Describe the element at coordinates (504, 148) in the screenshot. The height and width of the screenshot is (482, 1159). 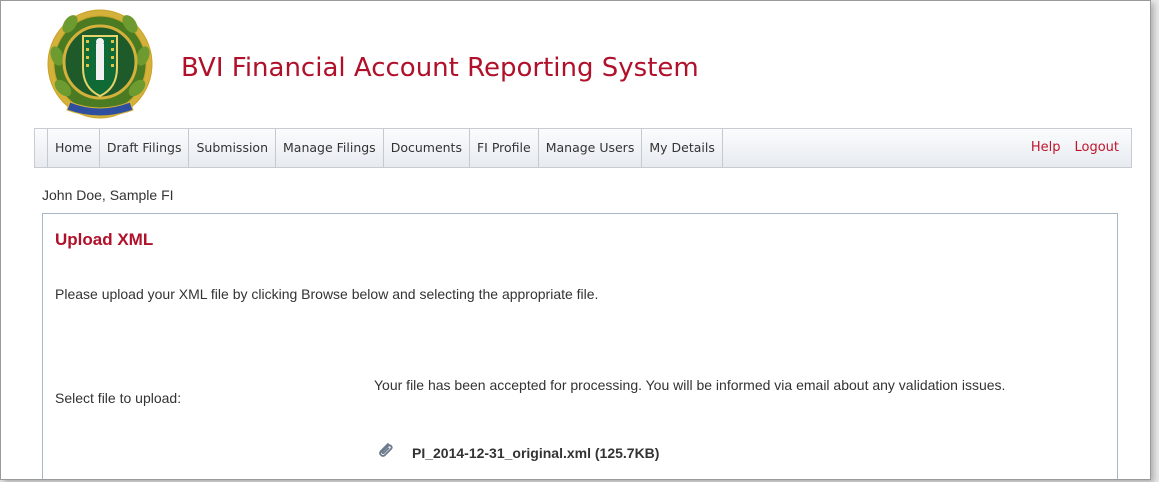
I see `nav-fi-profile: FI Profile` at that location.